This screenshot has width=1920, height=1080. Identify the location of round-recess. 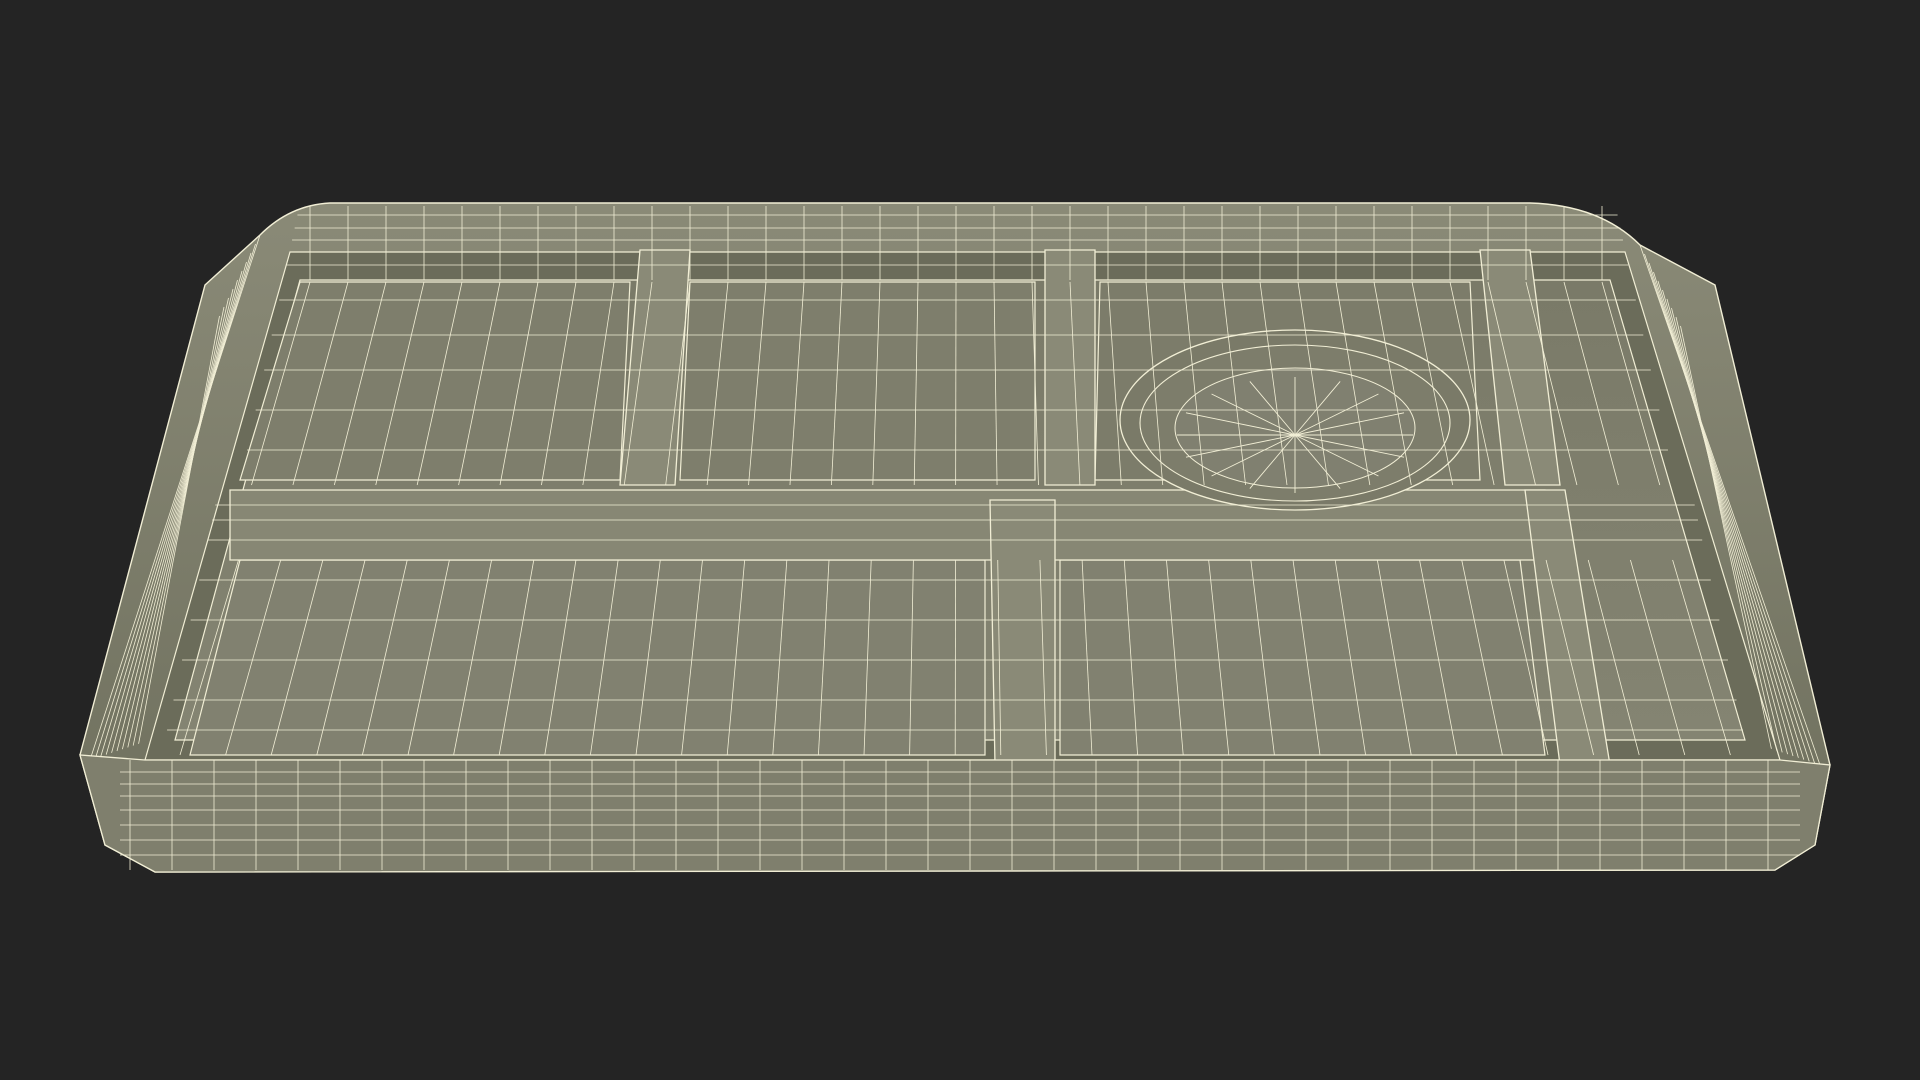
(1295, 420).